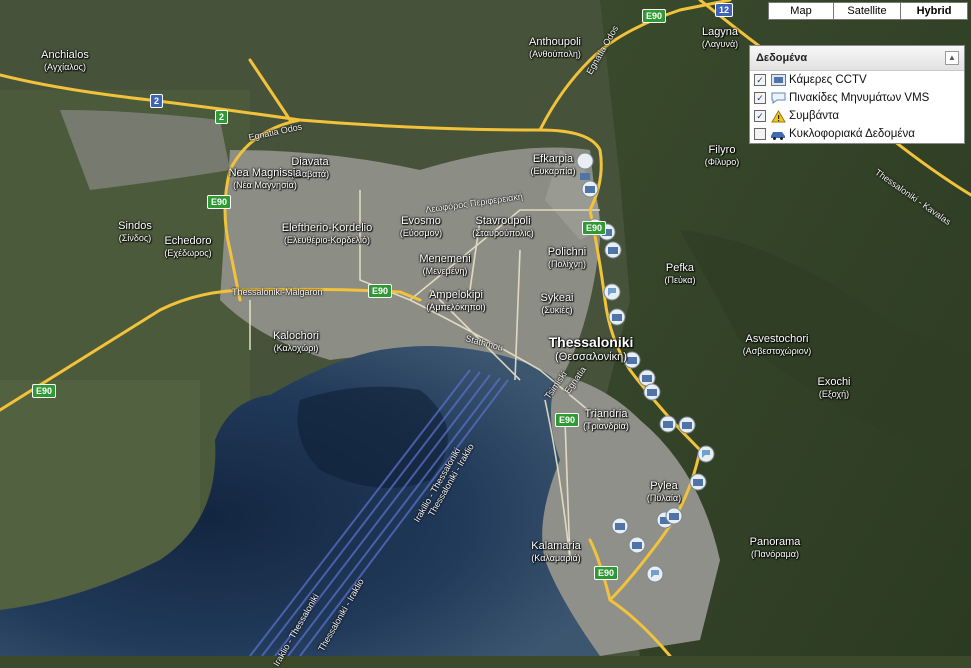 The height and width of the screenshot is (668, 971). I want to click on layer-item-traffic: Κυκλοφοριακά Δεδομένα, so click(857, 134).